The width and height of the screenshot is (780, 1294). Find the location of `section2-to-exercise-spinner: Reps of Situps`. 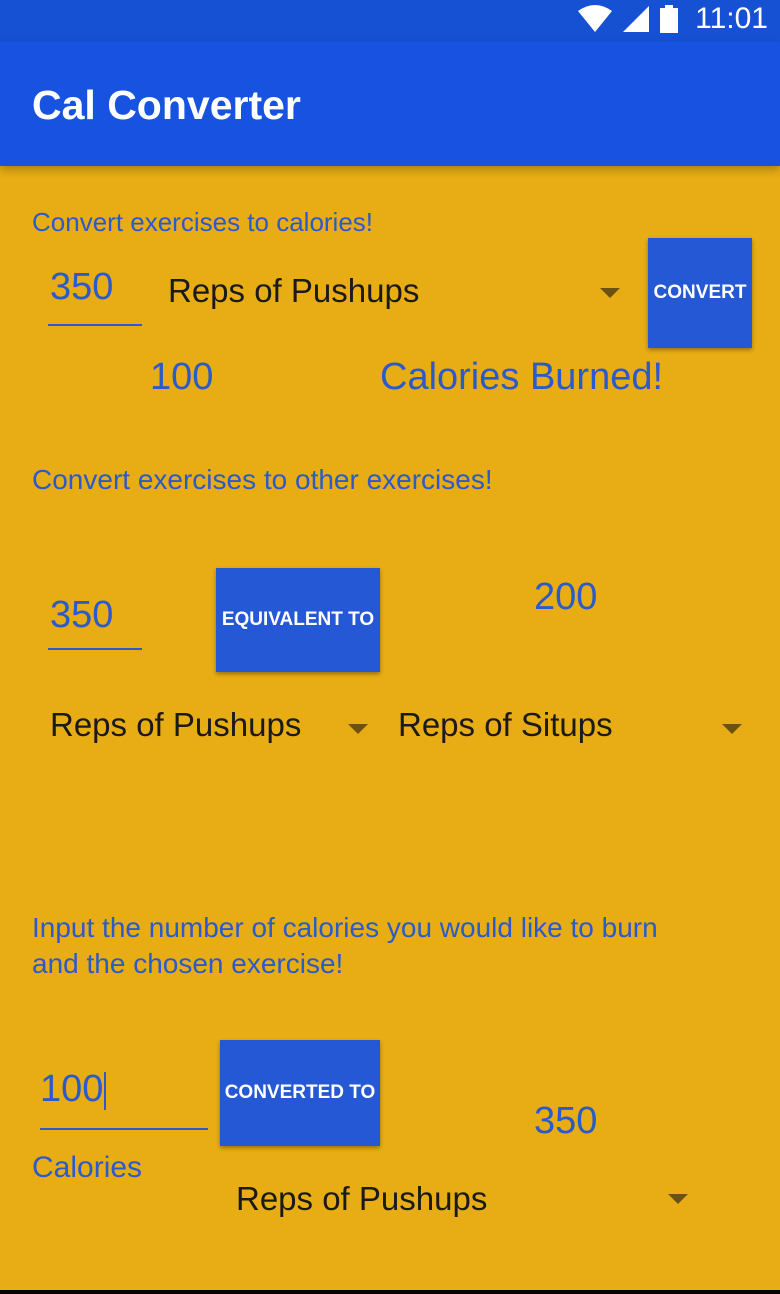

section2-to-exercise-spinner: Reps of Situps is located at coordinates (574, 731).